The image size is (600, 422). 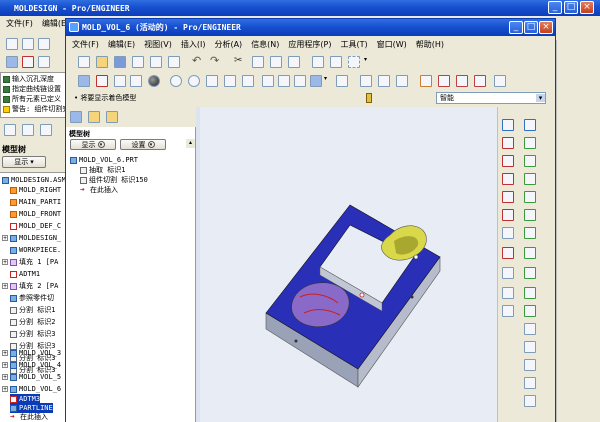 What do you see at coordinates (516, 27) in the screenshot?
I see `minimize-button: _` at bounding box center [516, 27].